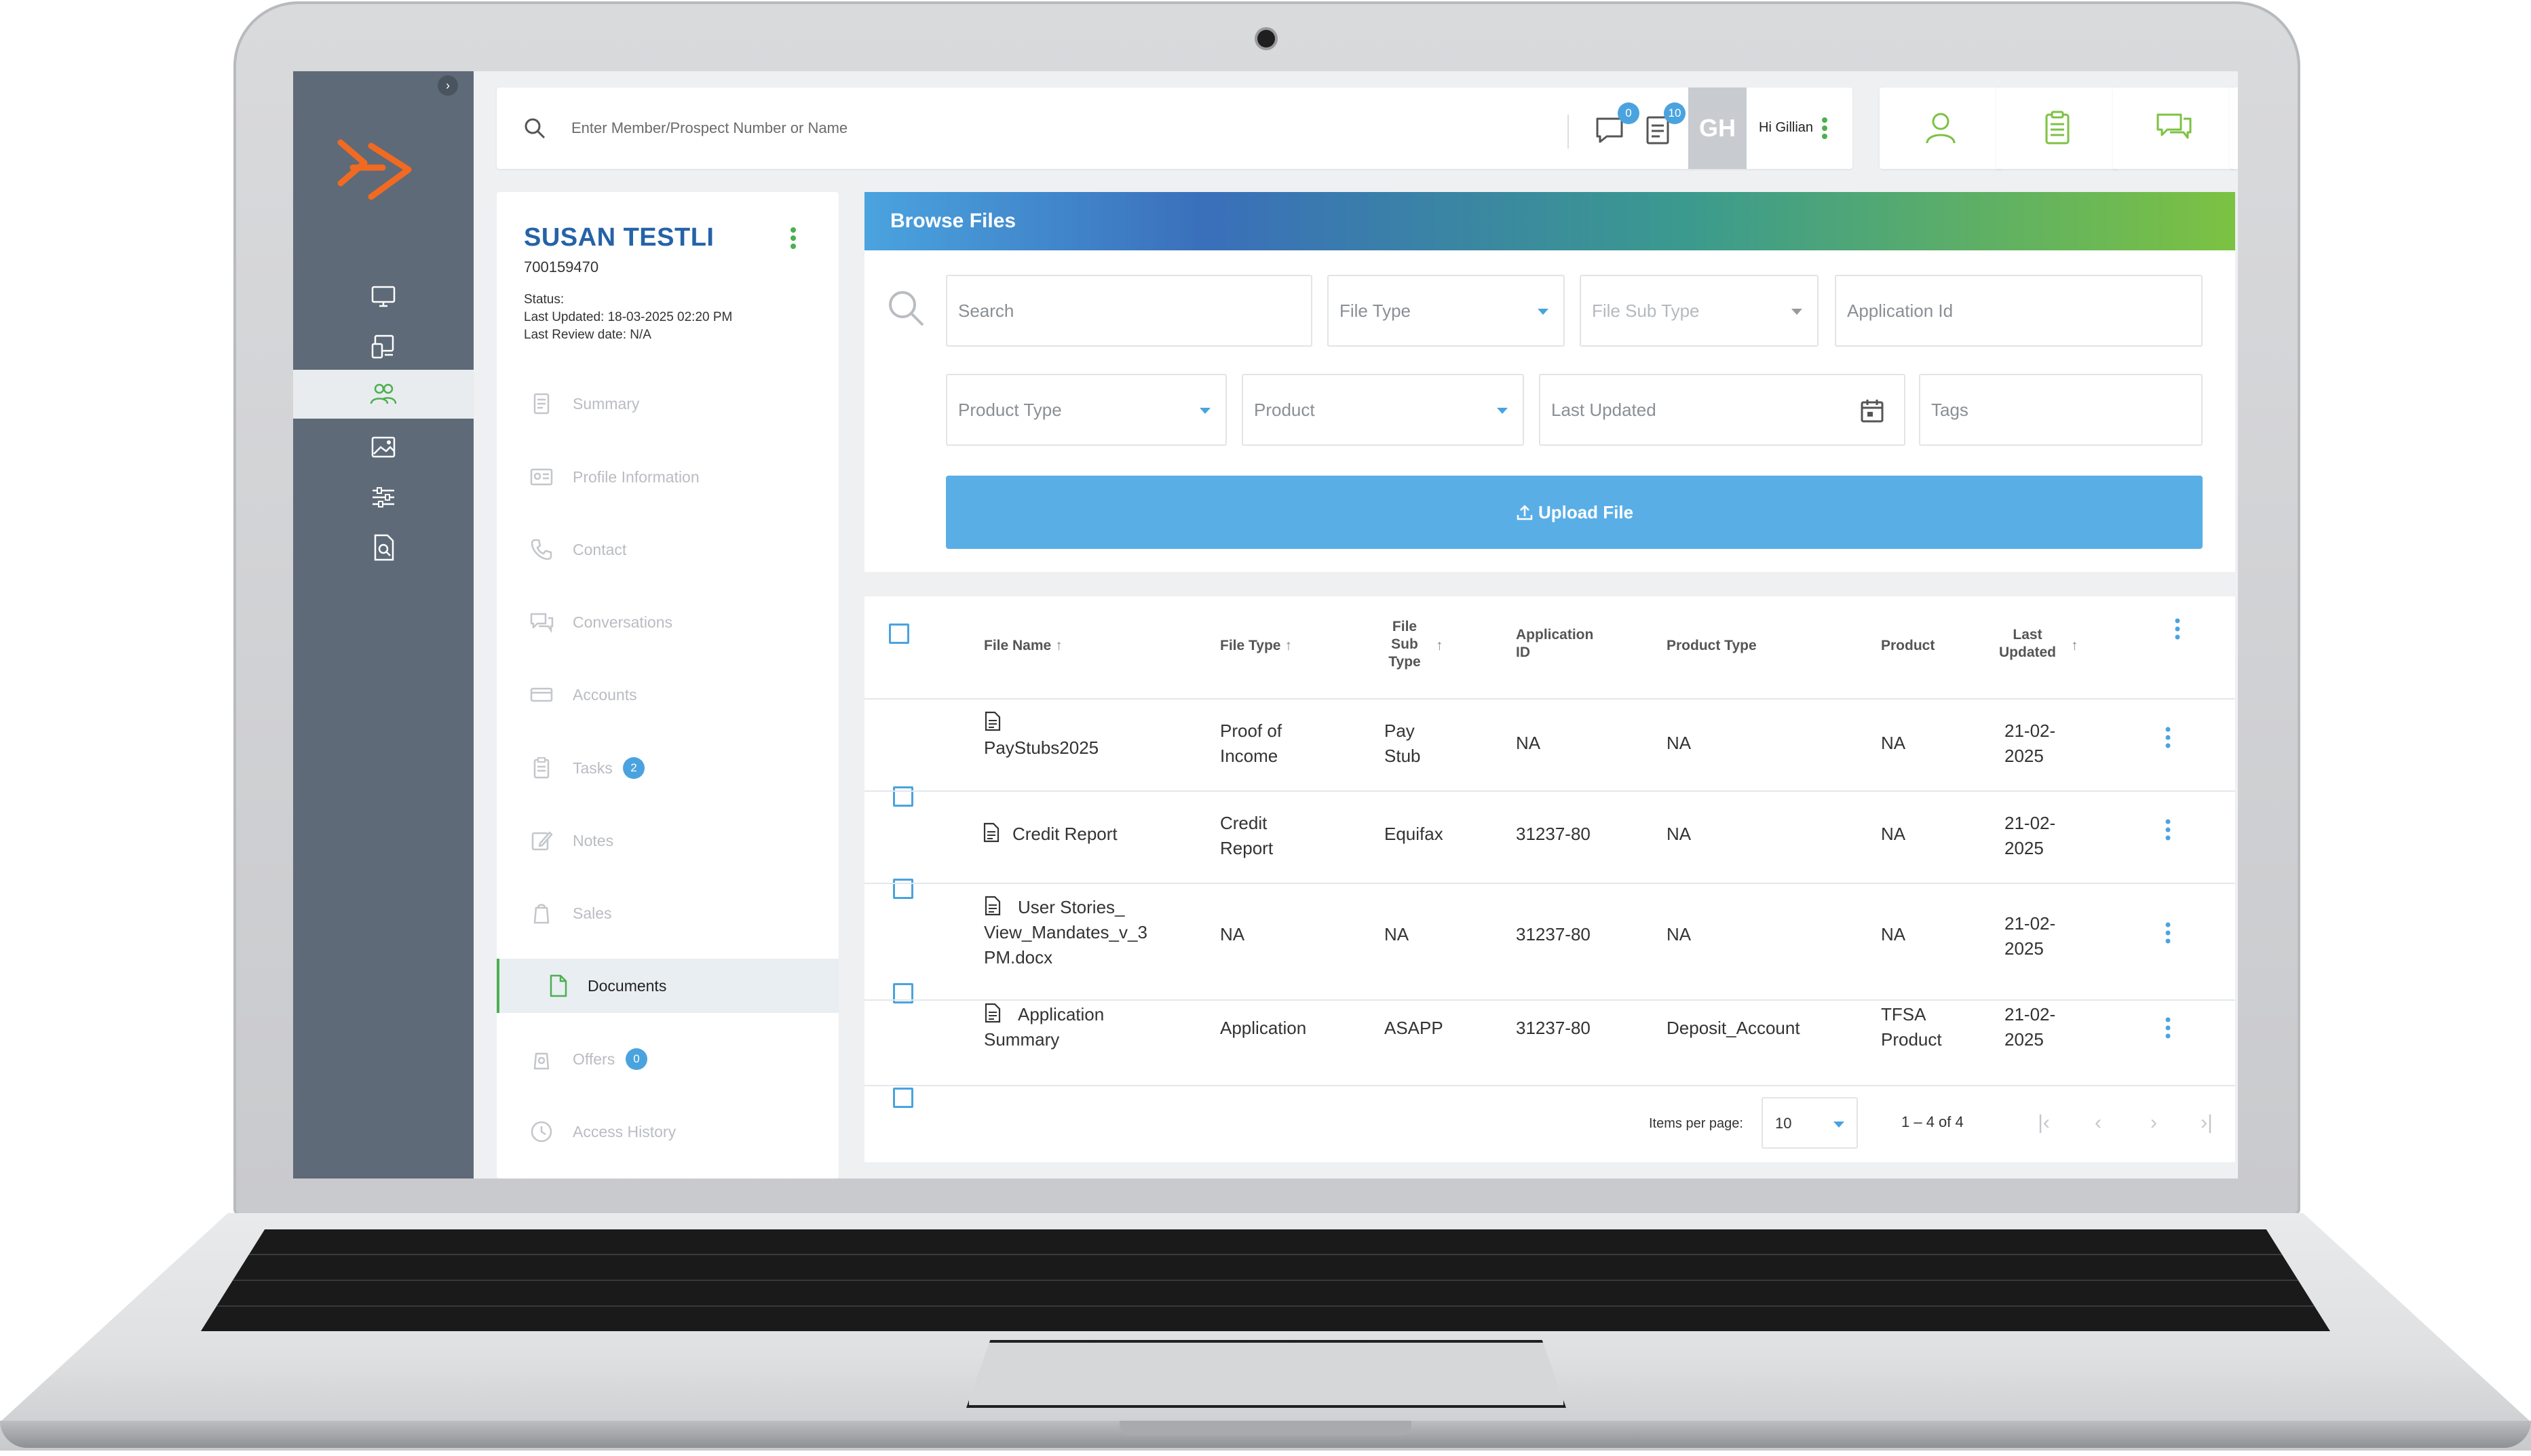 The width and height of the screenshot is (2531, 1456). I want to click on nav-item-devices, so click(383, 346).